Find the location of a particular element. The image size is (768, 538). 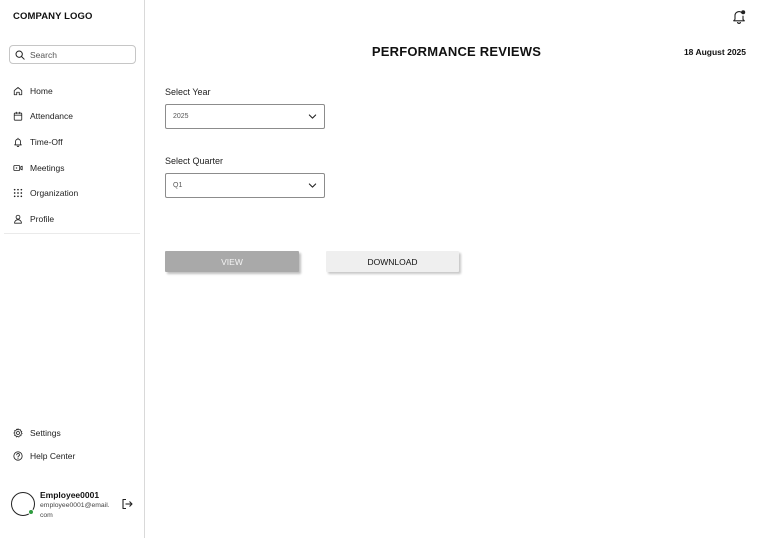

sidebar-item-label: Profile is located at coordinates (42, 218).